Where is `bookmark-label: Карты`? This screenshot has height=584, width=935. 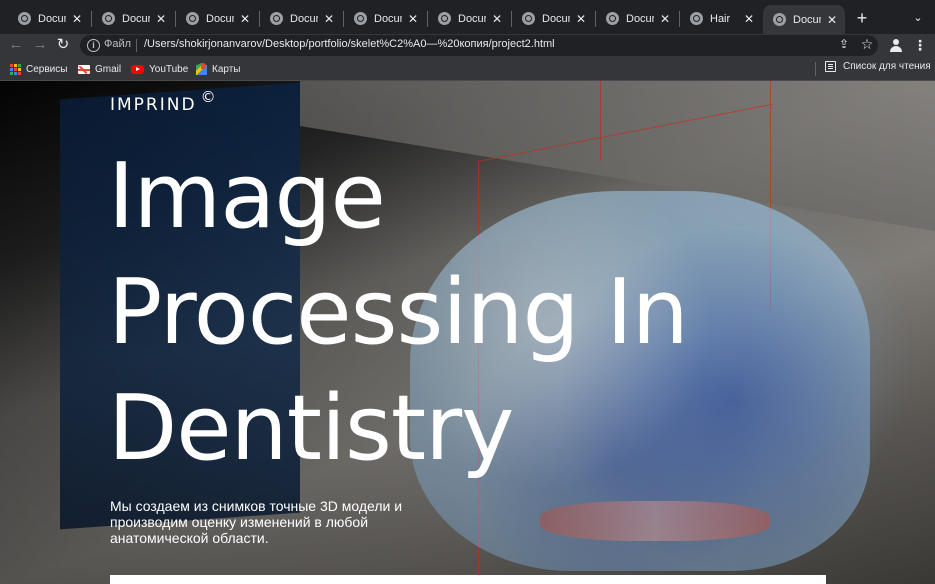
bookmark-label: Карты is located at coordinates (226, 69).